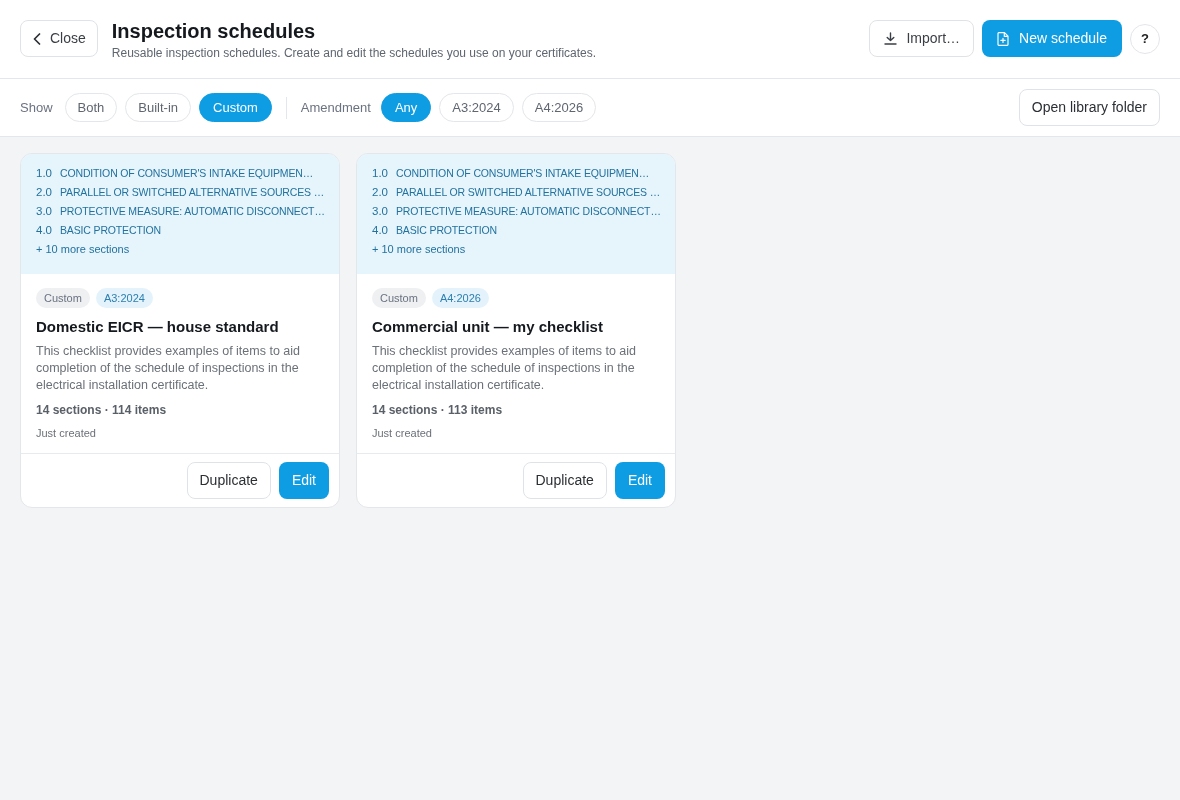 Image resolution: width=1180 pixels, height=800 pixels. Describe the element at coordinates (335, 107) in the screenshot. I see `filter-label: Amendment` at that location.